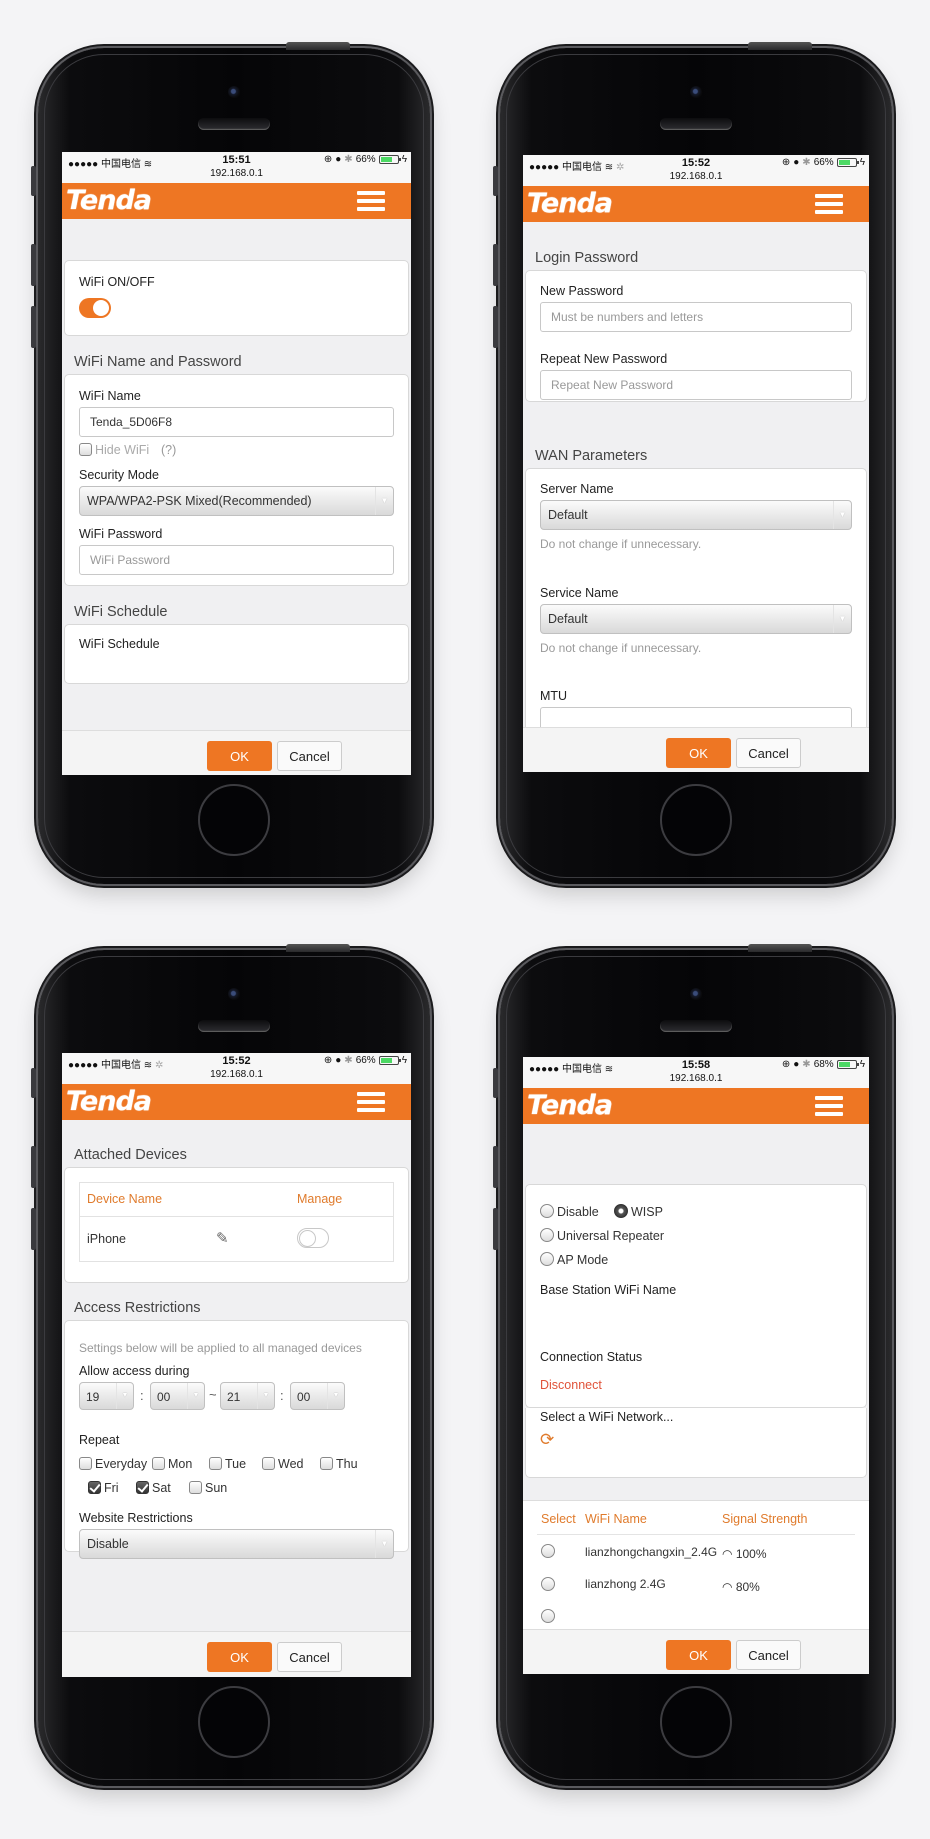 The image size is (930, 1839). Describe the element at coordinates (696, 619) in the screenshot. I see `service-name-select: Default ▼` at that location.